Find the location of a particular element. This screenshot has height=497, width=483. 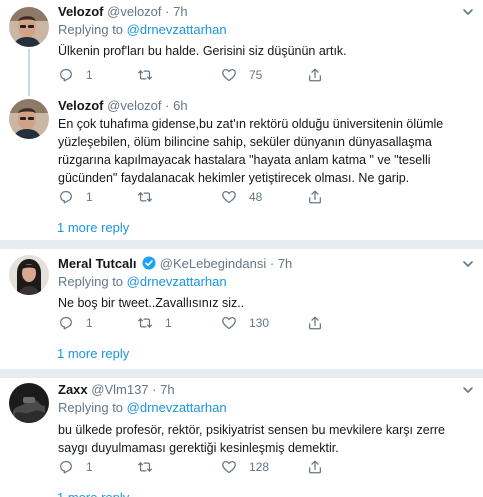

tweet-actions: 1 48 is located at coordinates (189, 197).